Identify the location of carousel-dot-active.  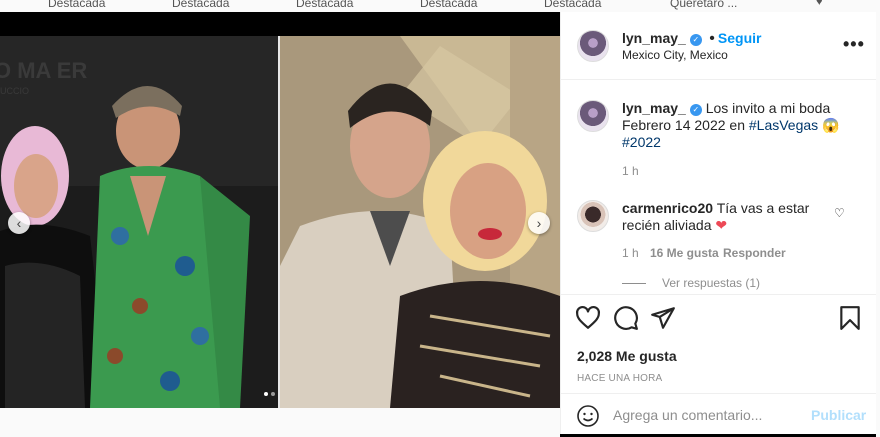
(266, 394).